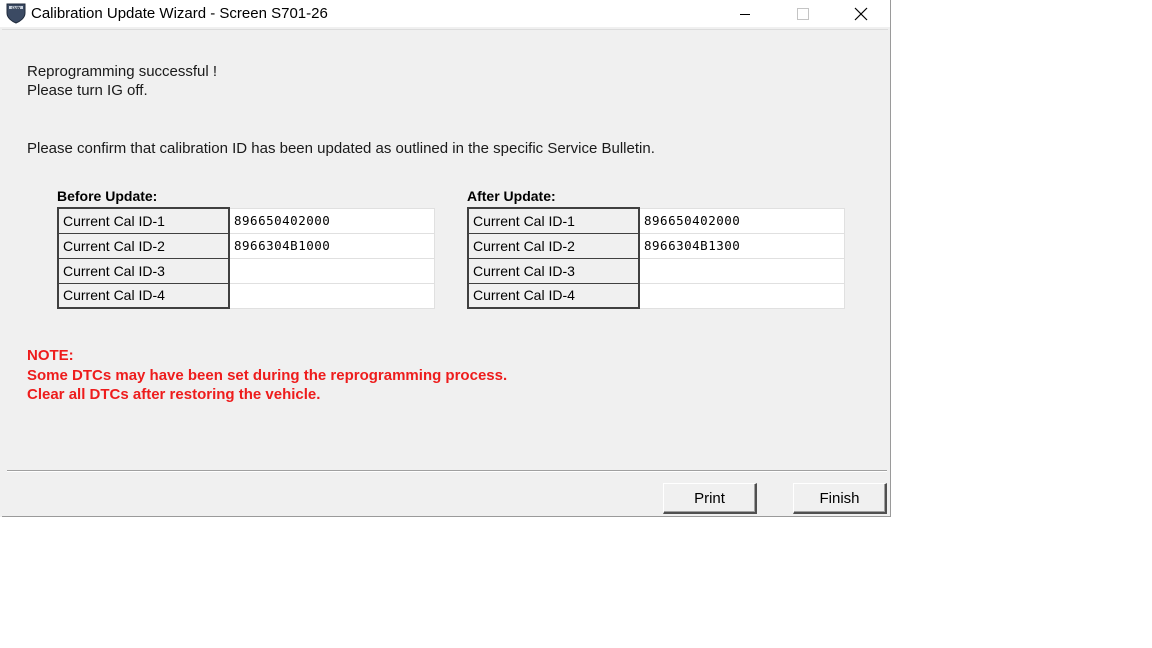 The width and height of the screenshot is (1152, 648). I want to click on before-update-label: Before Update:, so click(107, 196).